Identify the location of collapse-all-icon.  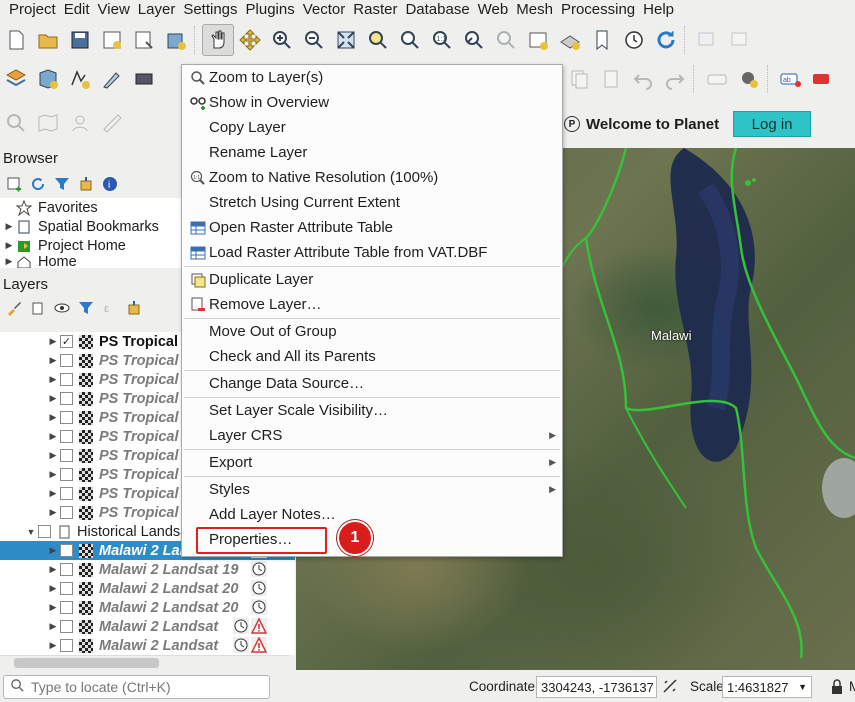
(86, 184).